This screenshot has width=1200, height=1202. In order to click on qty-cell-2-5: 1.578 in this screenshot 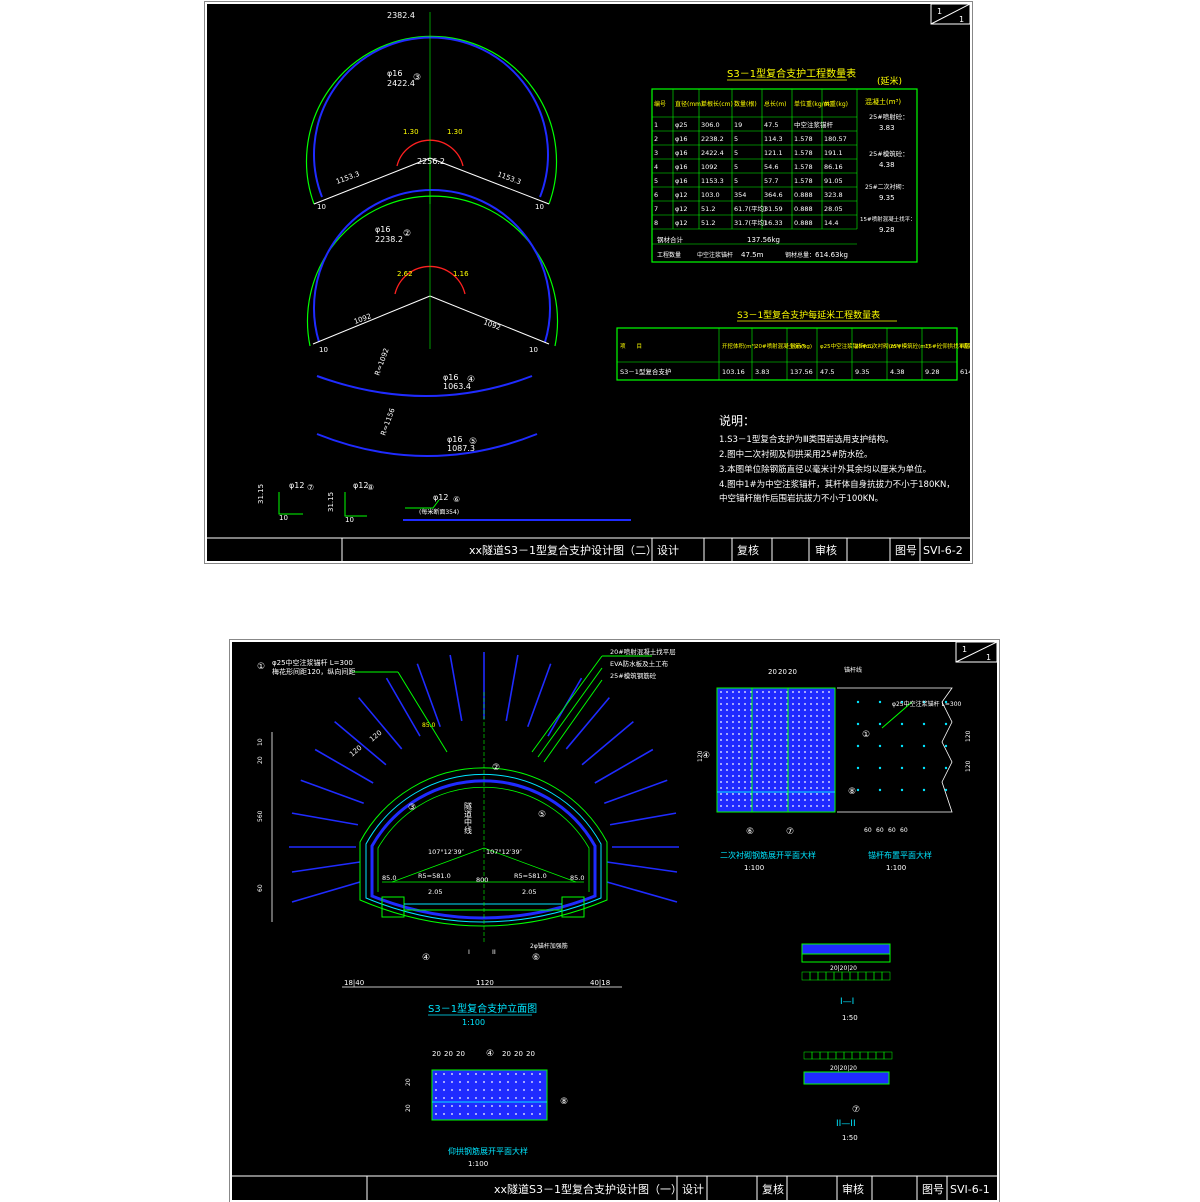, I will do `click(803, 153)`.